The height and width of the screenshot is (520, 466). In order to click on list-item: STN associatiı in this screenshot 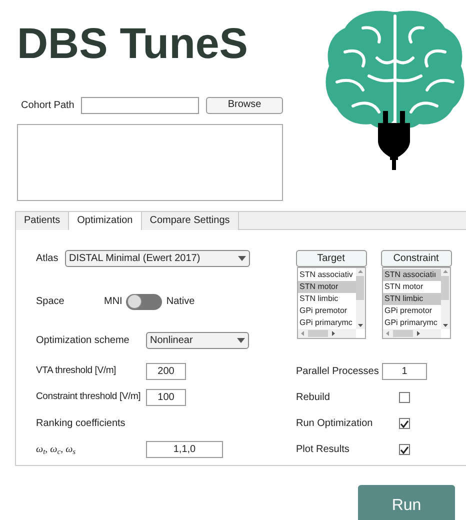, I will do `click(411, 275)`.